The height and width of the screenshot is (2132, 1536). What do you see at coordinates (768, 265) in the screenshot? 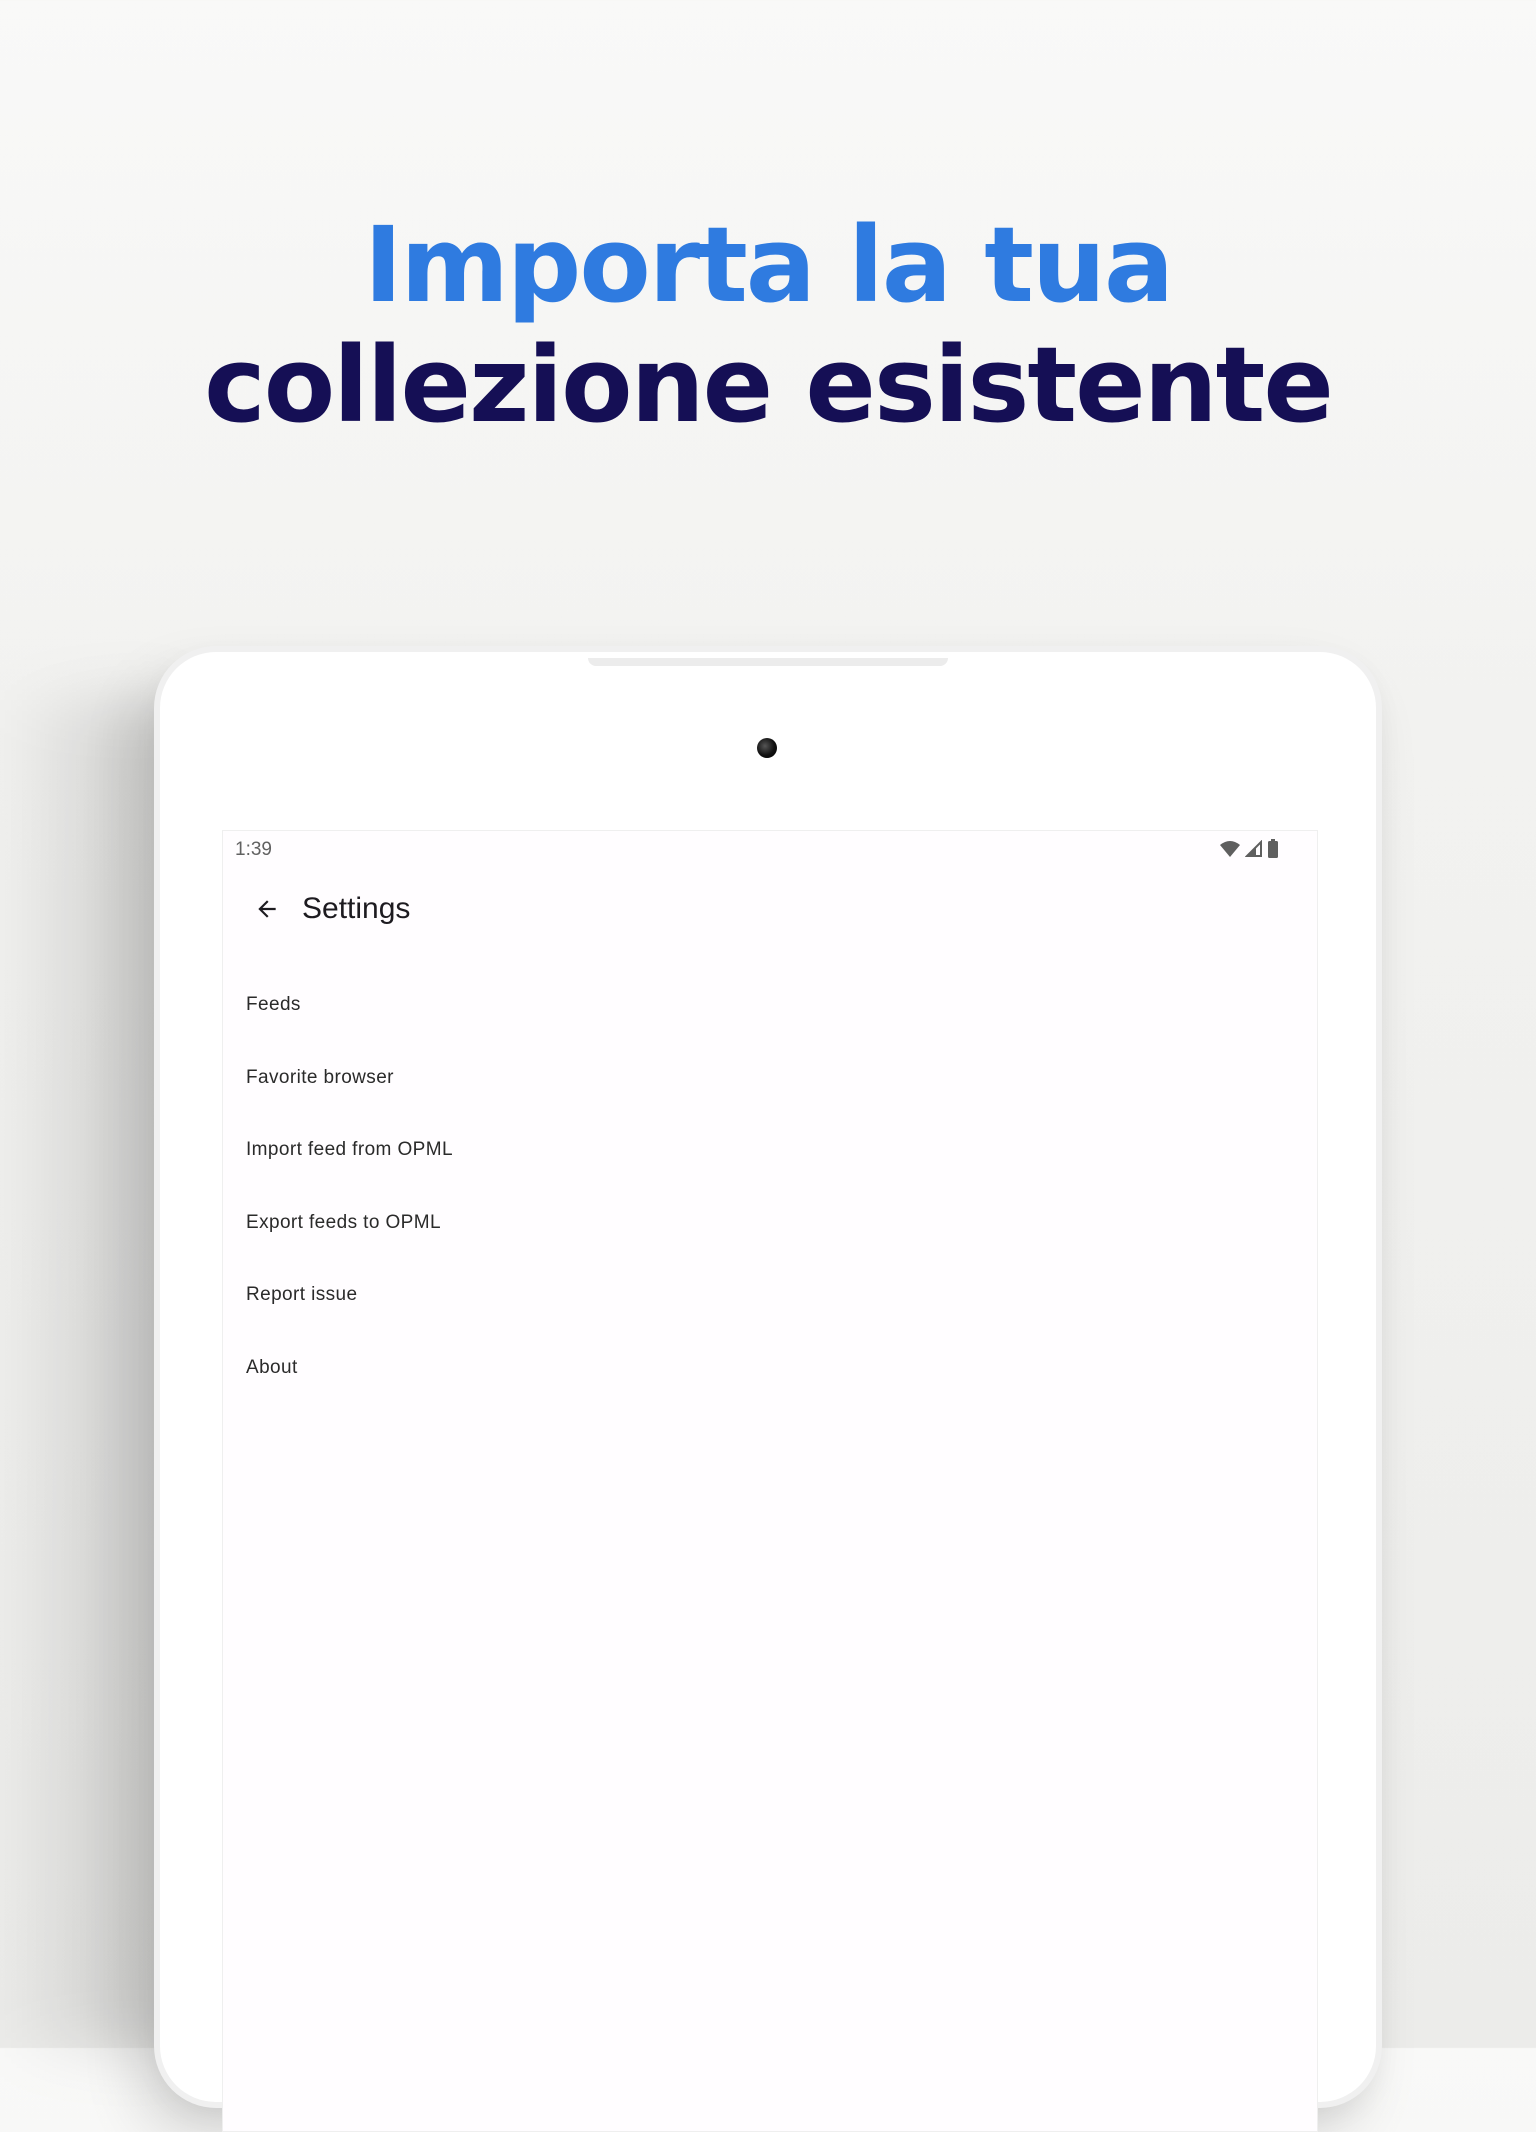
I see `headline-line-1: Importa la tua` at bounding box center [768, 265].